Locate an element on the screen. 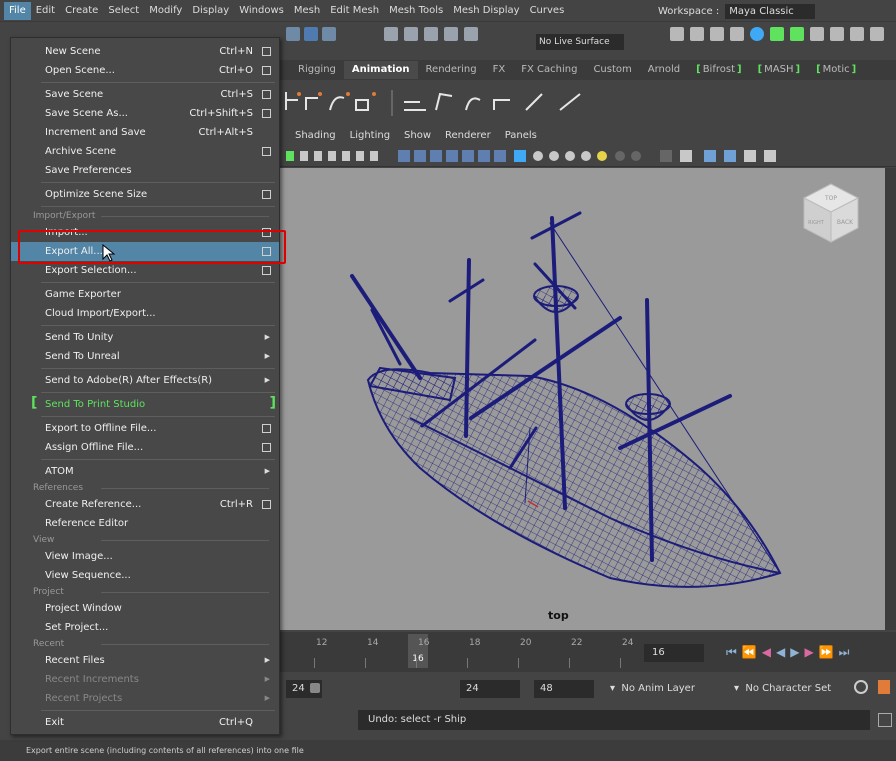 This screenshot has width=896, height=761. menu-item-save-scene: Save Scene Ctrl+S is located at coordinates (145, 94).